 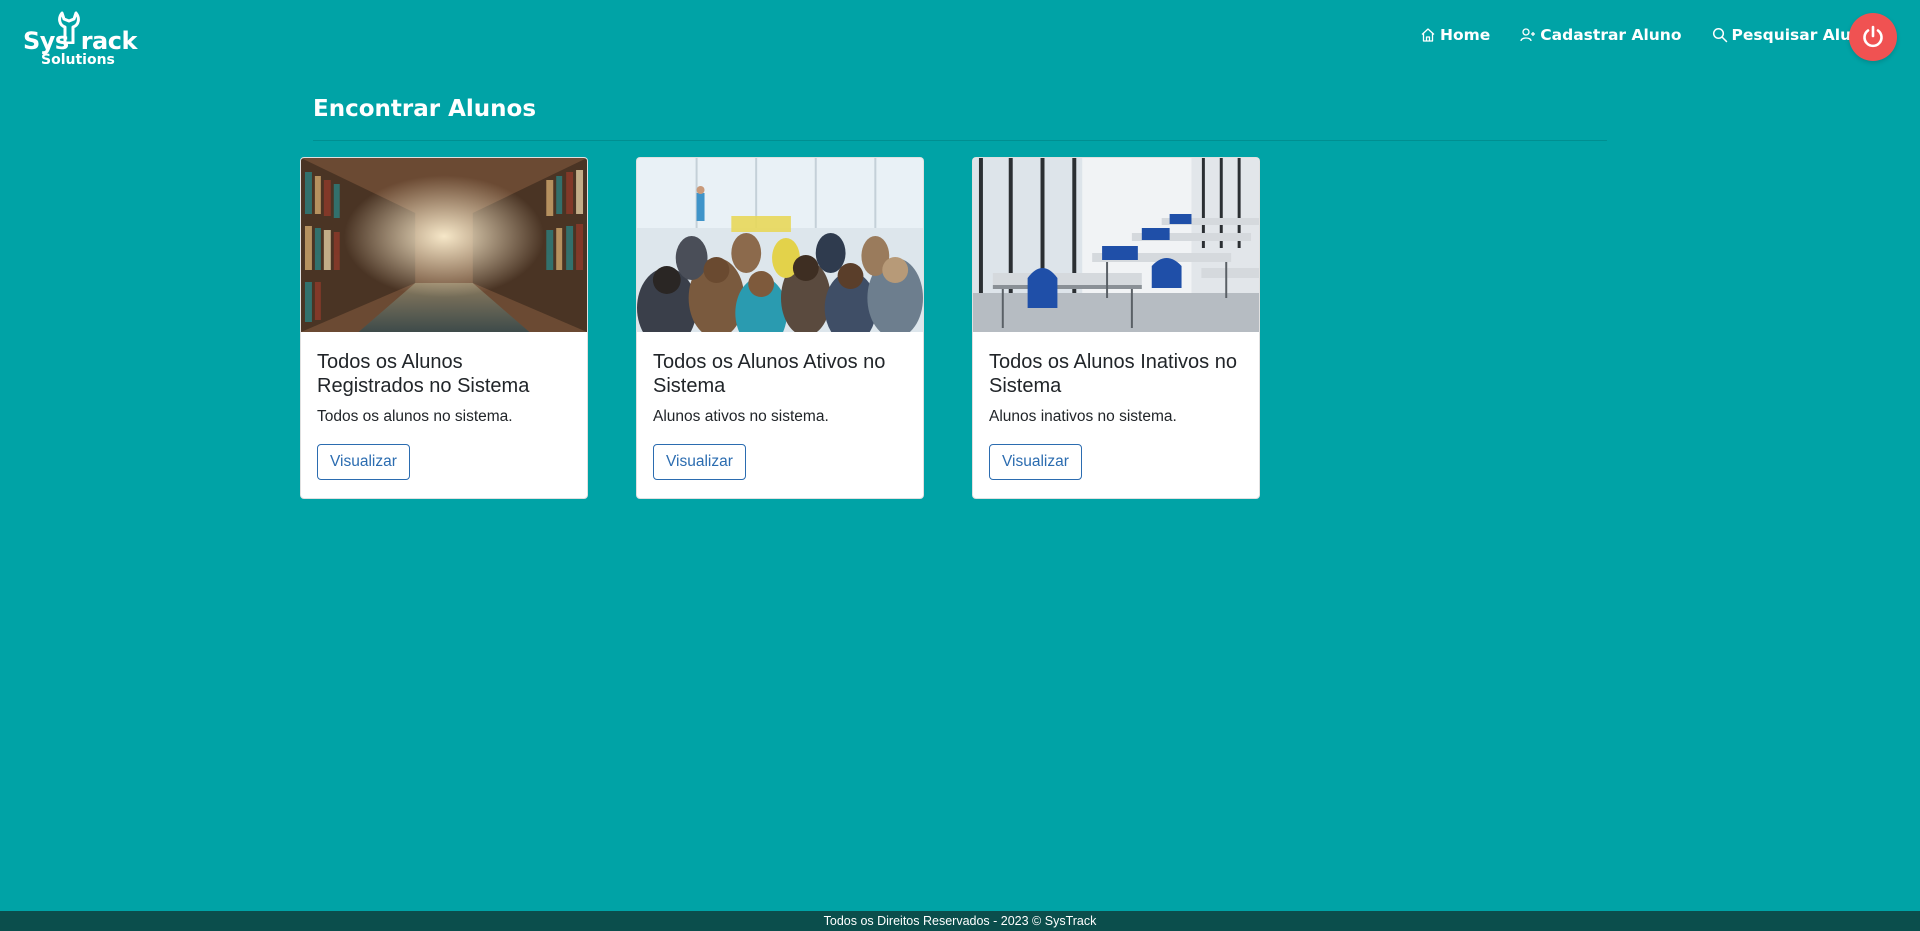 I want to click on card-text: Todos os alunos no sistema., so click(x=415, y=416).